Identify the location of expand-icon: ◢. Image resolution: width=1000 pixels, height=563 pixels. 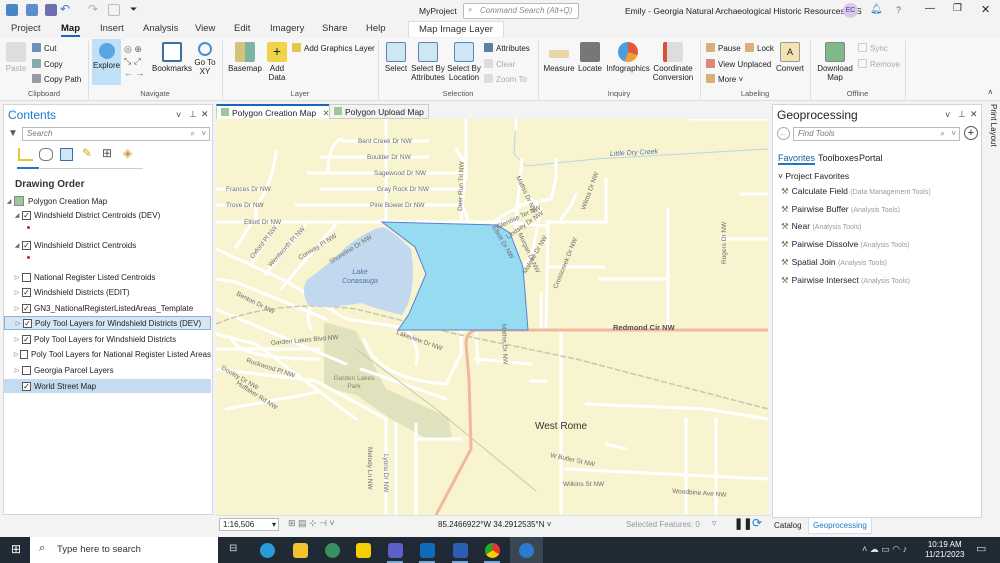
(17, 215).